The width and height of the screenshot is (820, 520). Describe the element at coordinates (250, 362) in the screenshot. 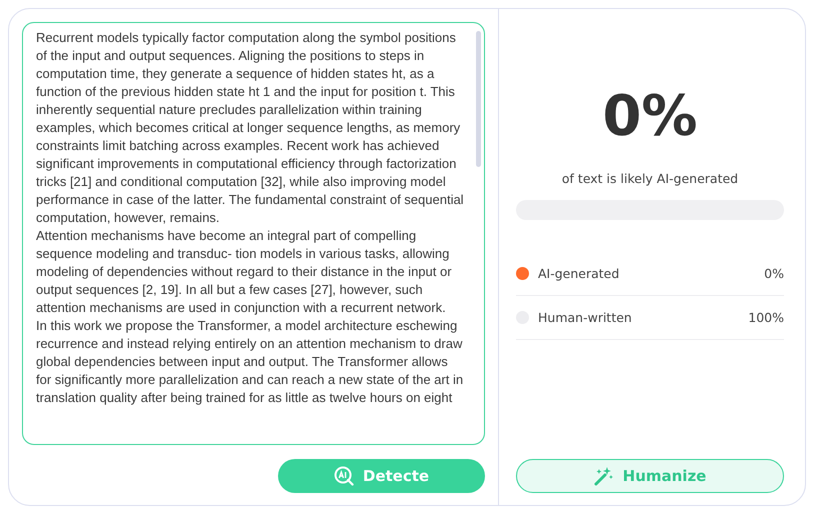

I see `paragraph: In this work we propose the Transformer, a model architecture eschewing recurrence and instead relying entirely on an attention mechanism to draw global dependencies between input and output. The Transformer allows for significantly more parallelization and can reach a new state of the art in translation quality after being trained for as little as twelve hours on eight` at that location.